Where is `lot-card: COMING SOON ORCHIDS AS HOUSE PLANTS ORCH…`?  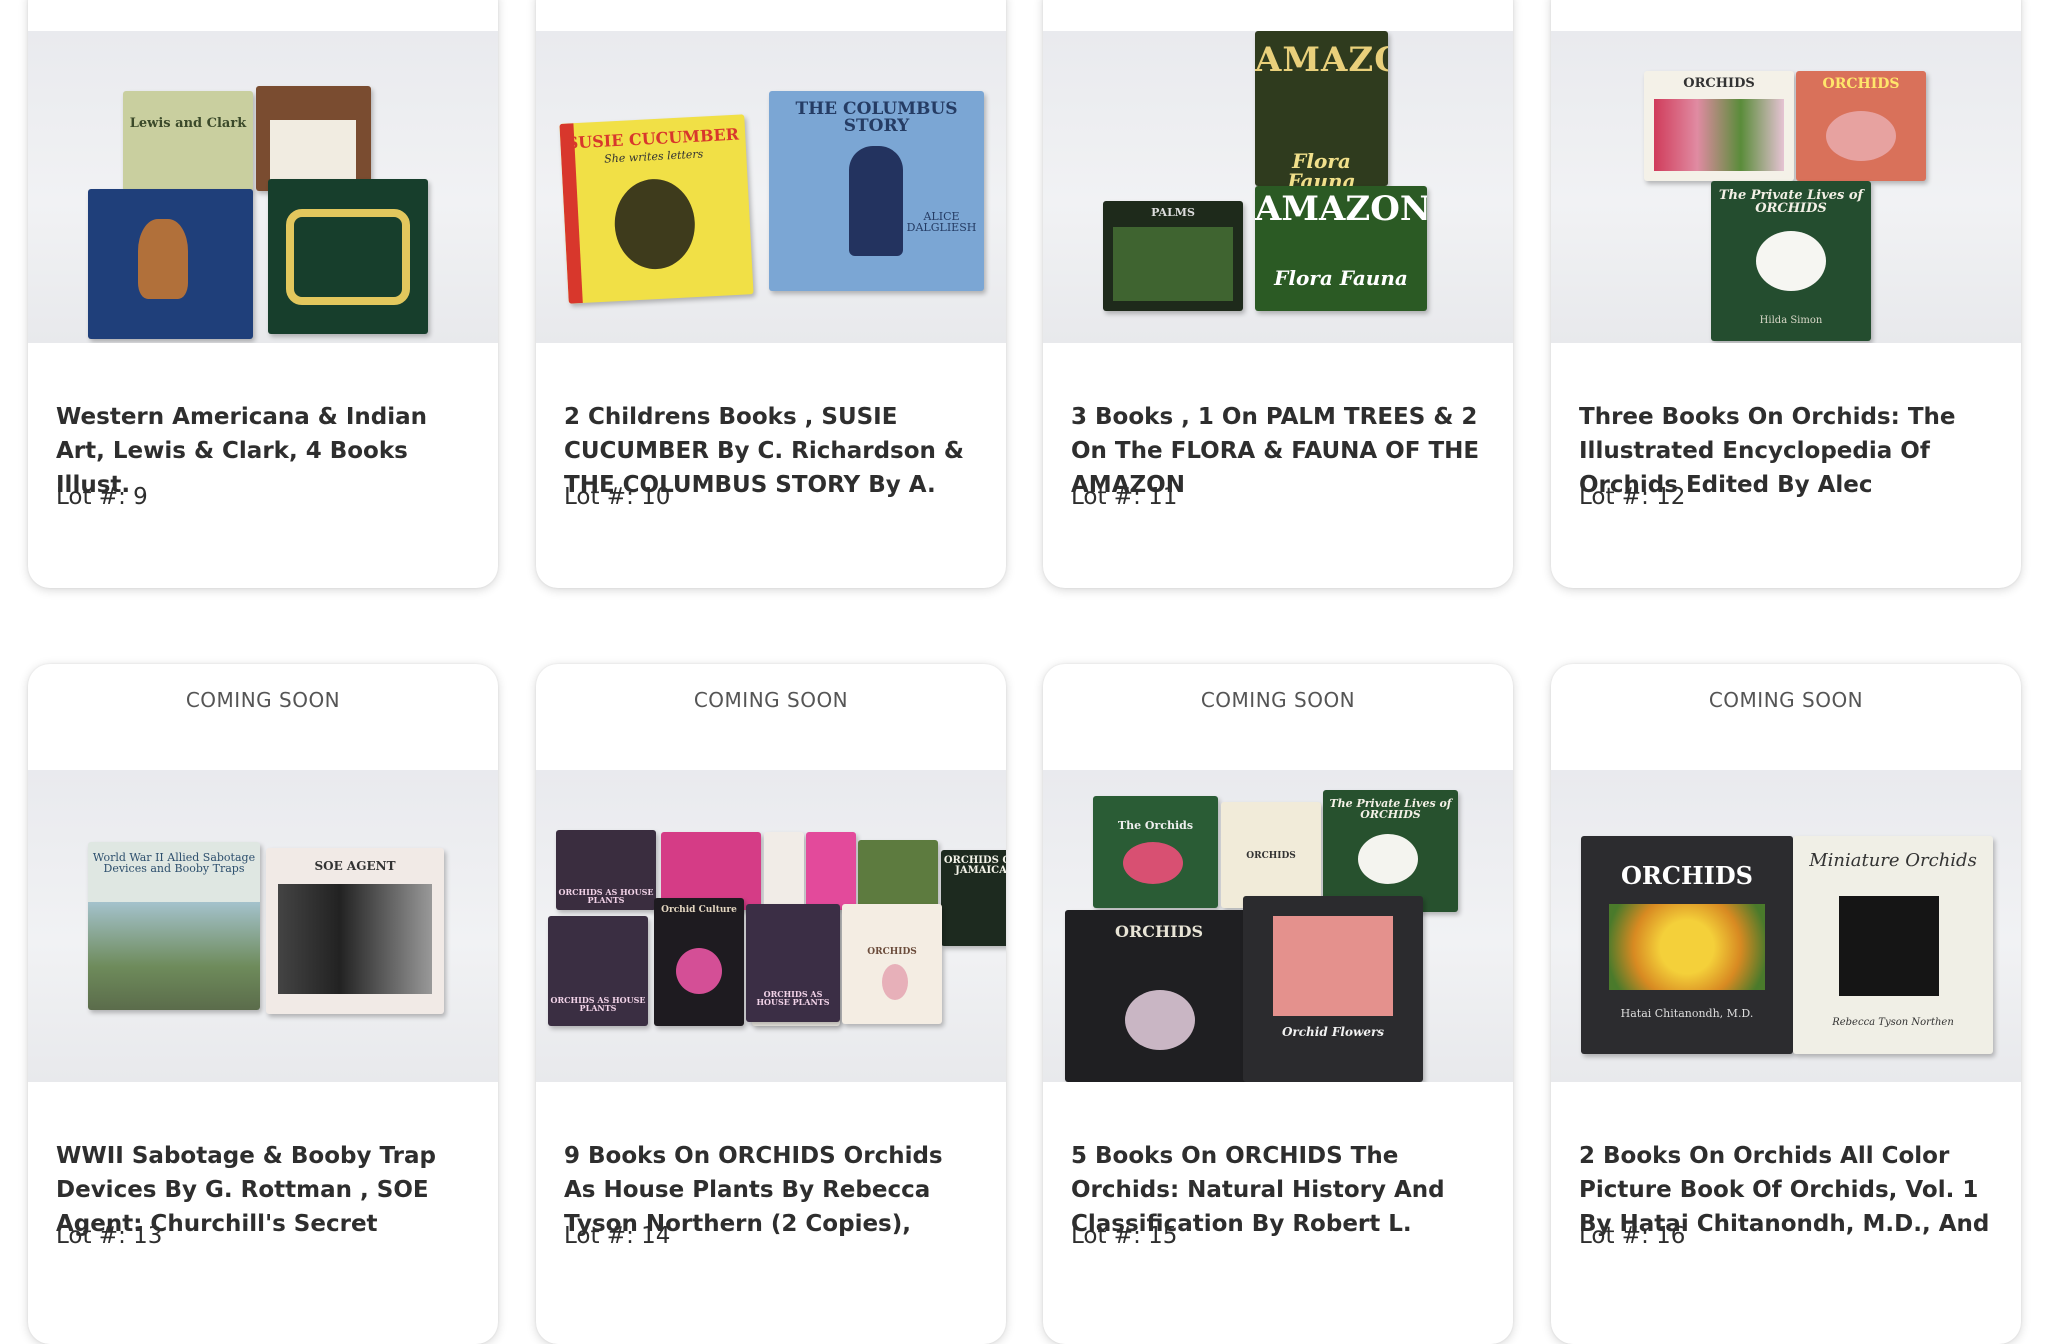 lot-card: COMING SOON ORCHIDS AS HOUSE PLANTS ORCH… is located at coordinates (771, 1004).